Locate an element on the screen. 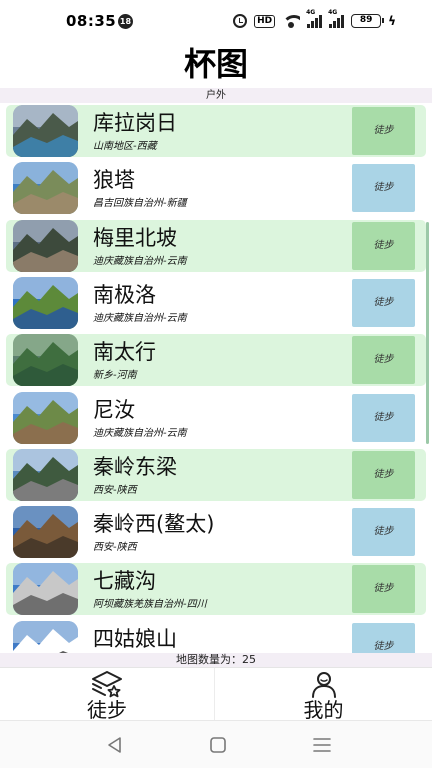 The image size is (432, 768). map-name: 梅里北坡 is located at coordinates (135, 238).